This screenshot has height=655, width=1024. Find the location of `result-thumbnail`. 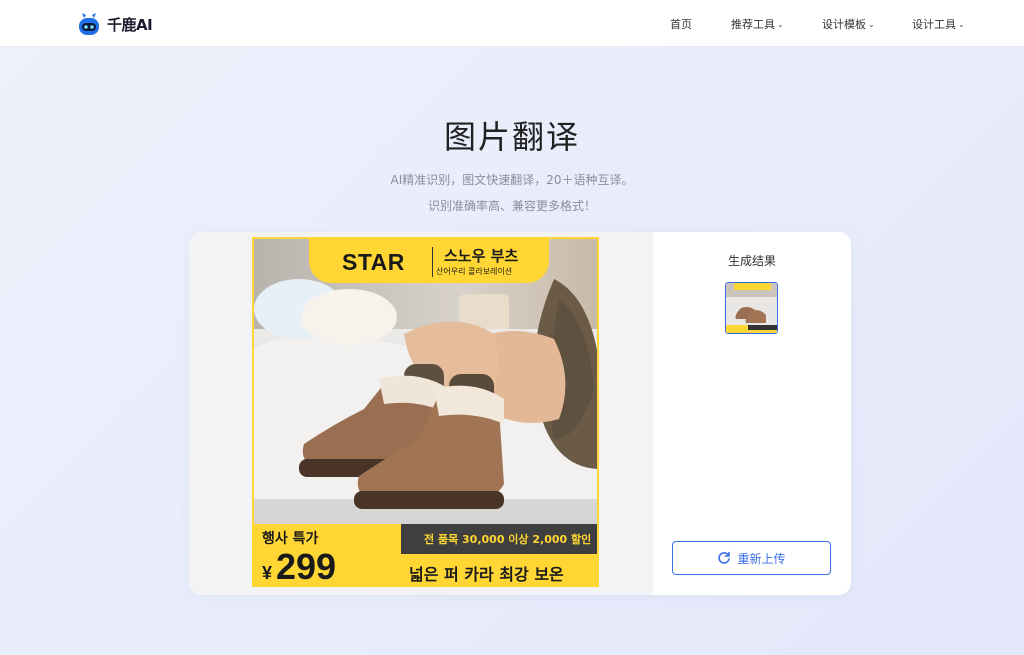

result-thumbnail is located at coordinates (751, 308).